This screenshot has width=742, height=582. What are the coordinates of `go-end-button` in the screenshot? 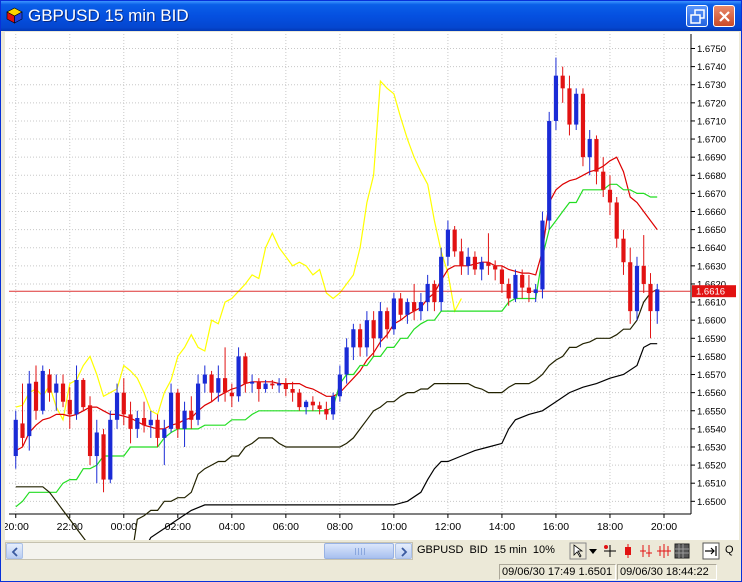 It's located at (711, 551).